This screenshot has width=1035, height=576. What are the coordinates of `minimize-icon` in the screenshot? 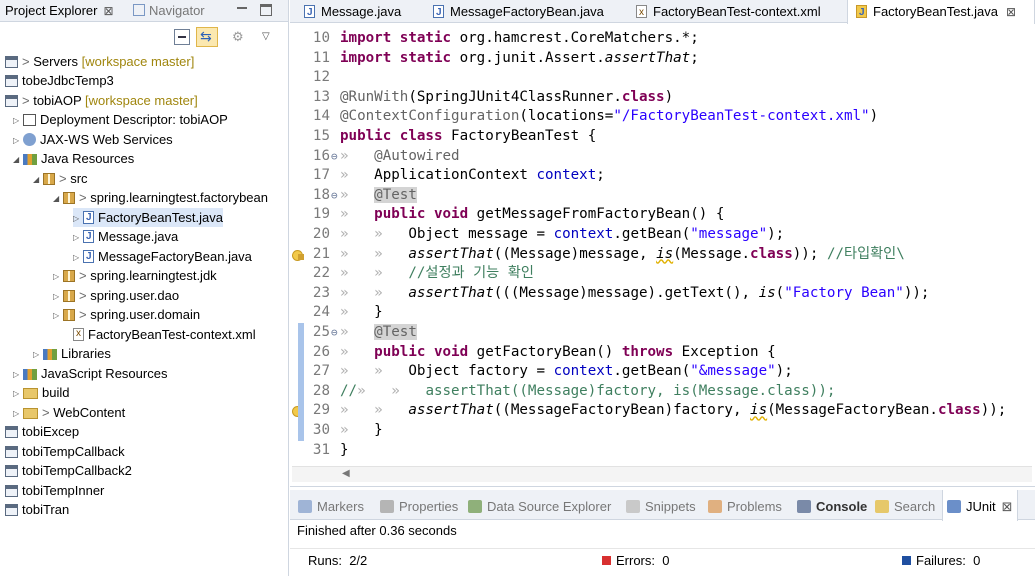 It's located at (242, 10).